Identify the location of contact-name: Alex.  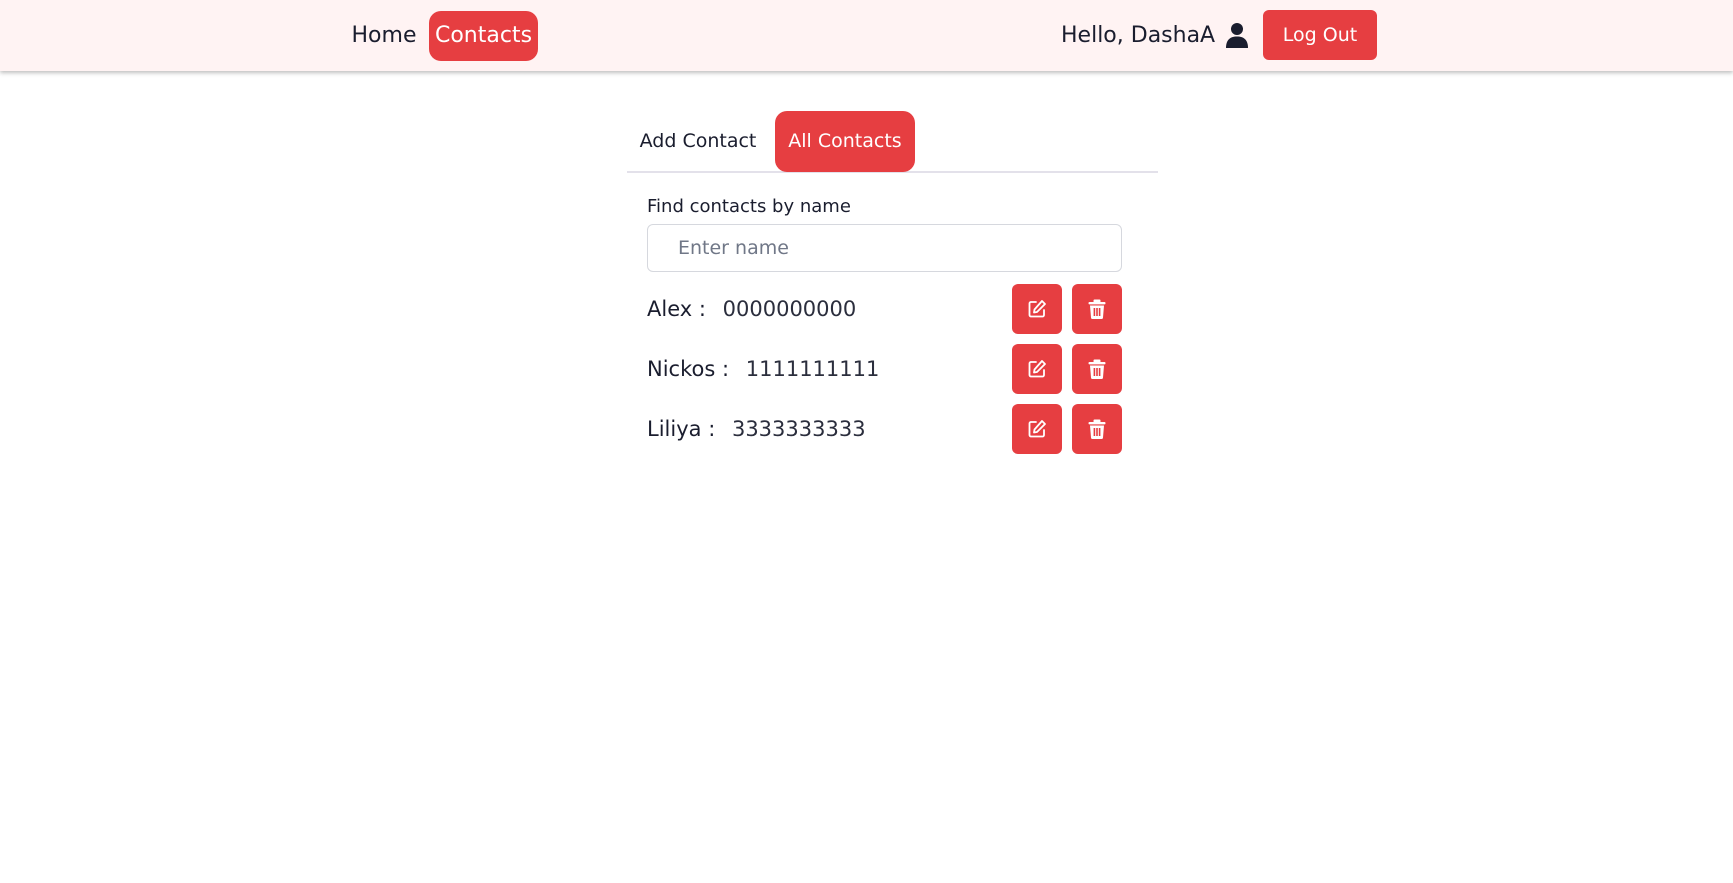
(670, 309).